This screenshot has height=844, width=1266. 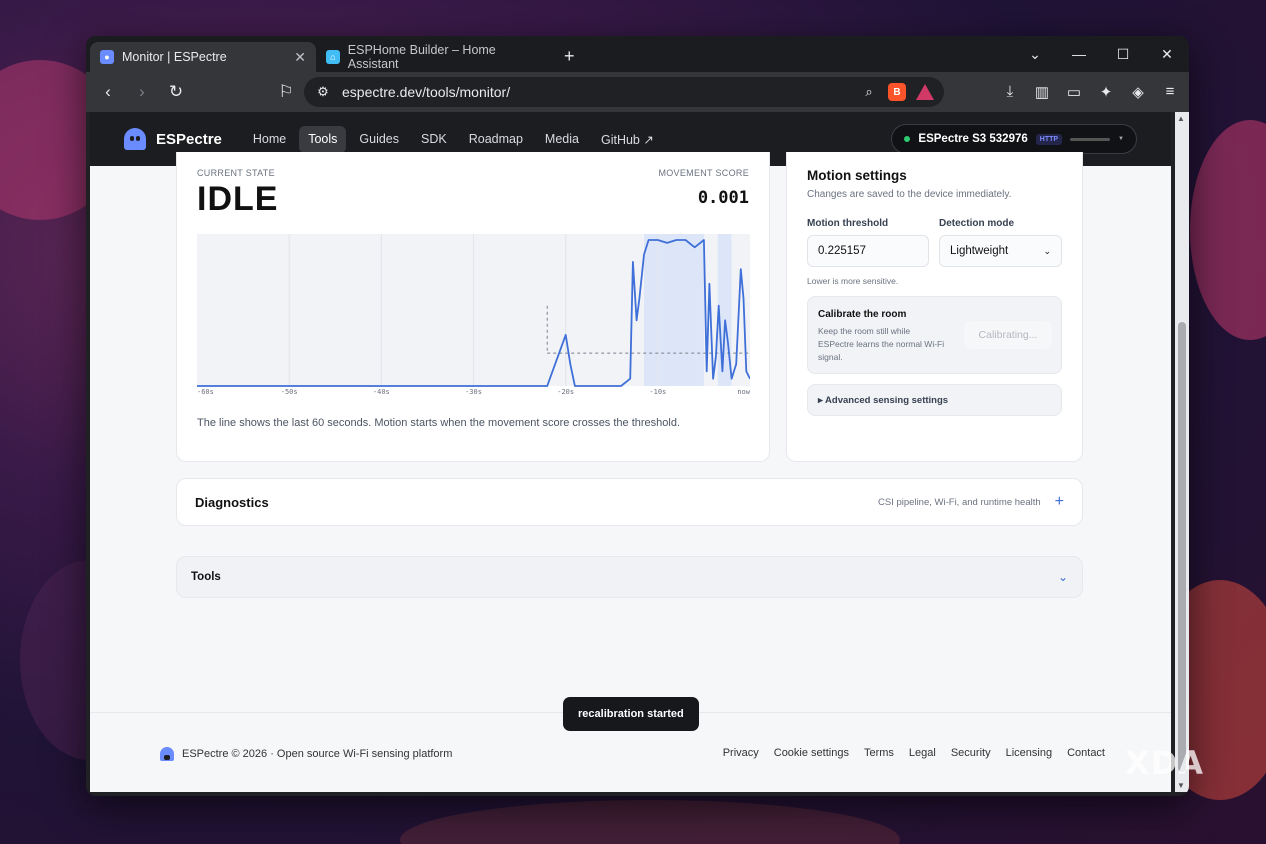 I want to click on new-tab-button: +, so click(x=569, y=56).